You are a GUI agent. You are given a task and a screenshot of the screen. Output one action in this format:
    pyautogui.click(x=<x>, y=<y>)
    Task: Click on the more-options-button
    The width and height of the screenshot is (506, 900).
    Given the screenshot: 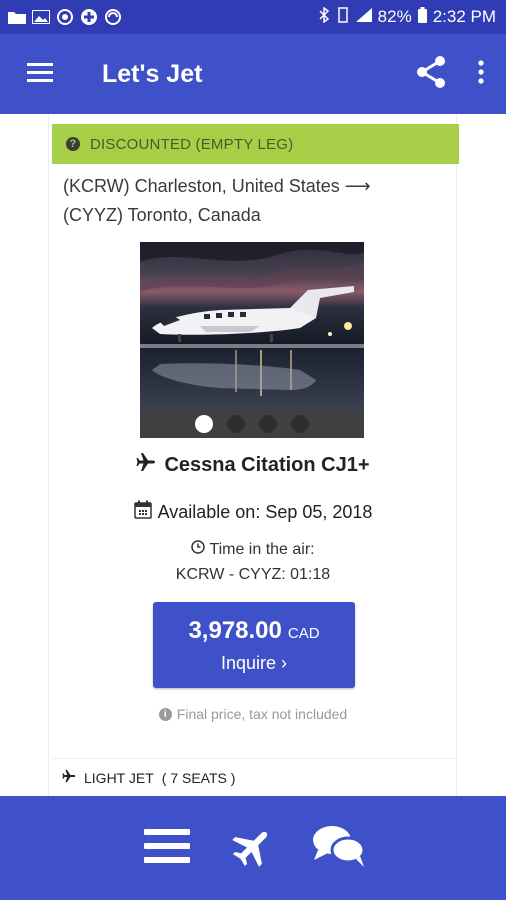 What is the action you would take?
    pyautogui.click(x=481, y=74)
    